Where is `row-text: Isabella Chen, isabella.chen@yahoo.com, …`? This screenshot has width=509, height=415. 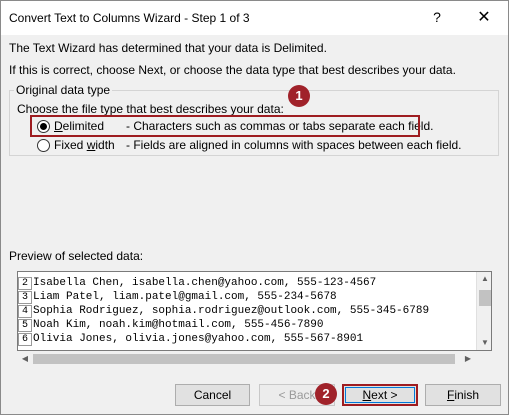
row-text: Isabella Chen, isabella.chen@yahoo.com, … is located at coordinates (205, 283).